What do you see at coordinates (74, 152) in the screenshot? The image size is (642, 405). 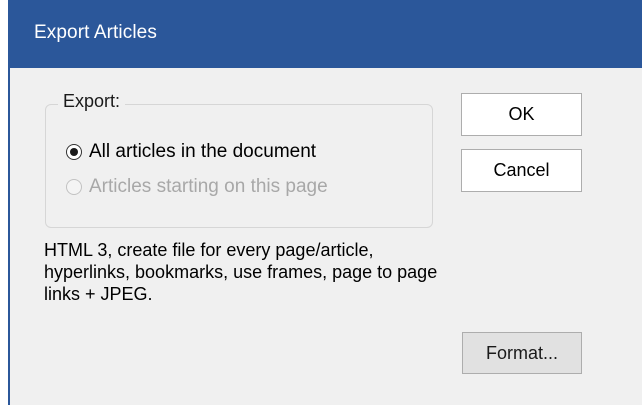 I see `radio-button-checked` at bounding box center [74, 152].